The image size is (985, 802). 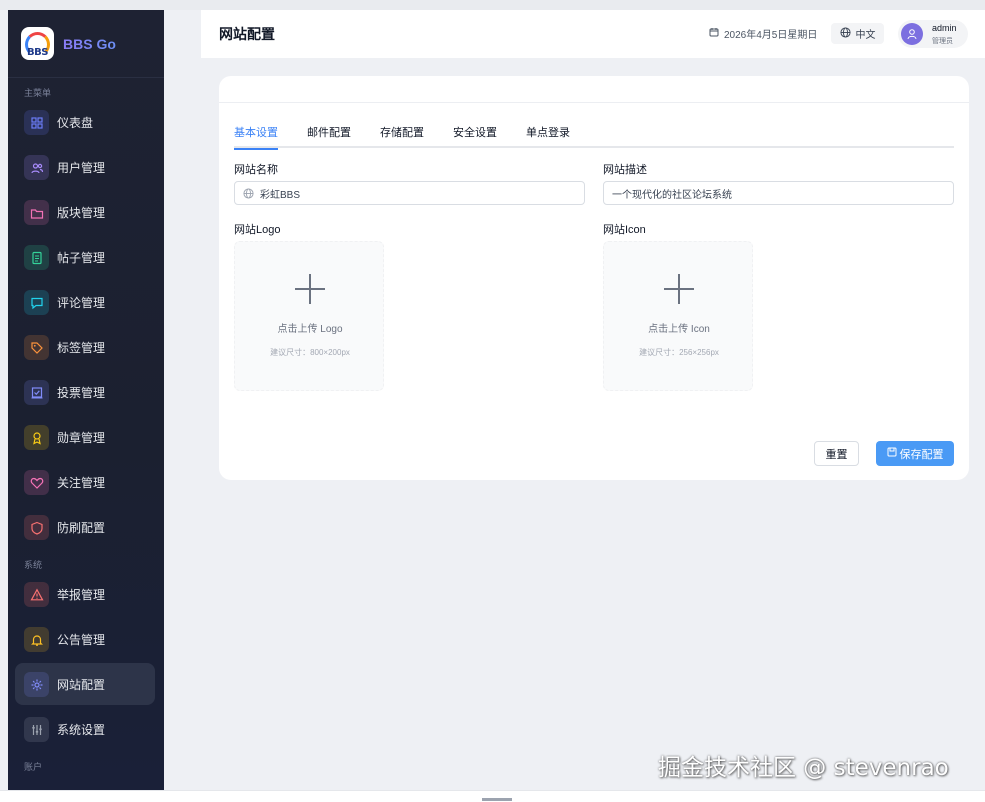 What do you see at coordinates (36, 392) in the screenshot?
I see `vote-icon` at bounding box center [36, 392].